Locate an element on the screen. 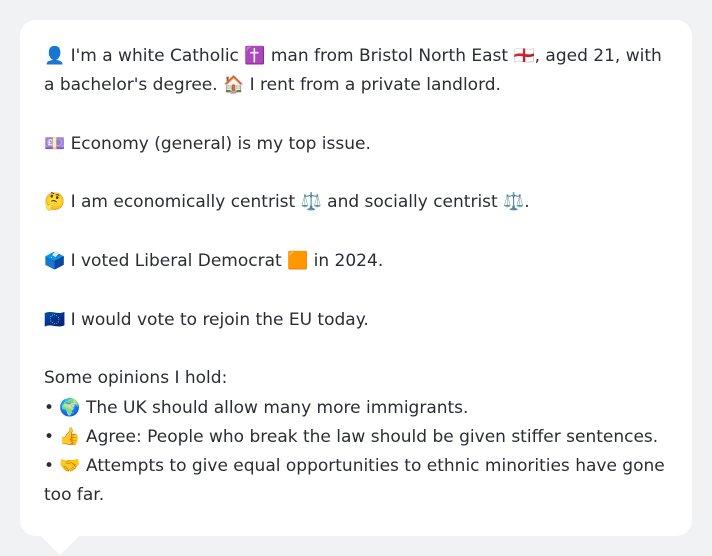 The image size is (712, 556). top-issue-line: 💷 Economy (general) is my top issue. is located at coordinates (207, 143).